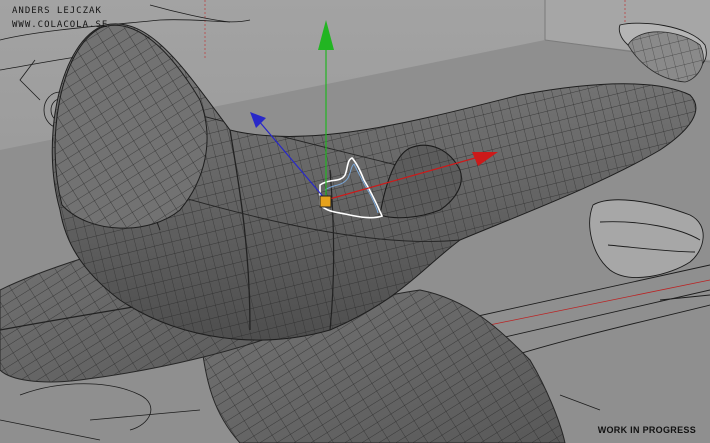 The width and height of the screenshot is (710, 443). Describe the element at coordinates (325, 201) in the screenshot. I see `gizmo-pivot-handle` at that location.